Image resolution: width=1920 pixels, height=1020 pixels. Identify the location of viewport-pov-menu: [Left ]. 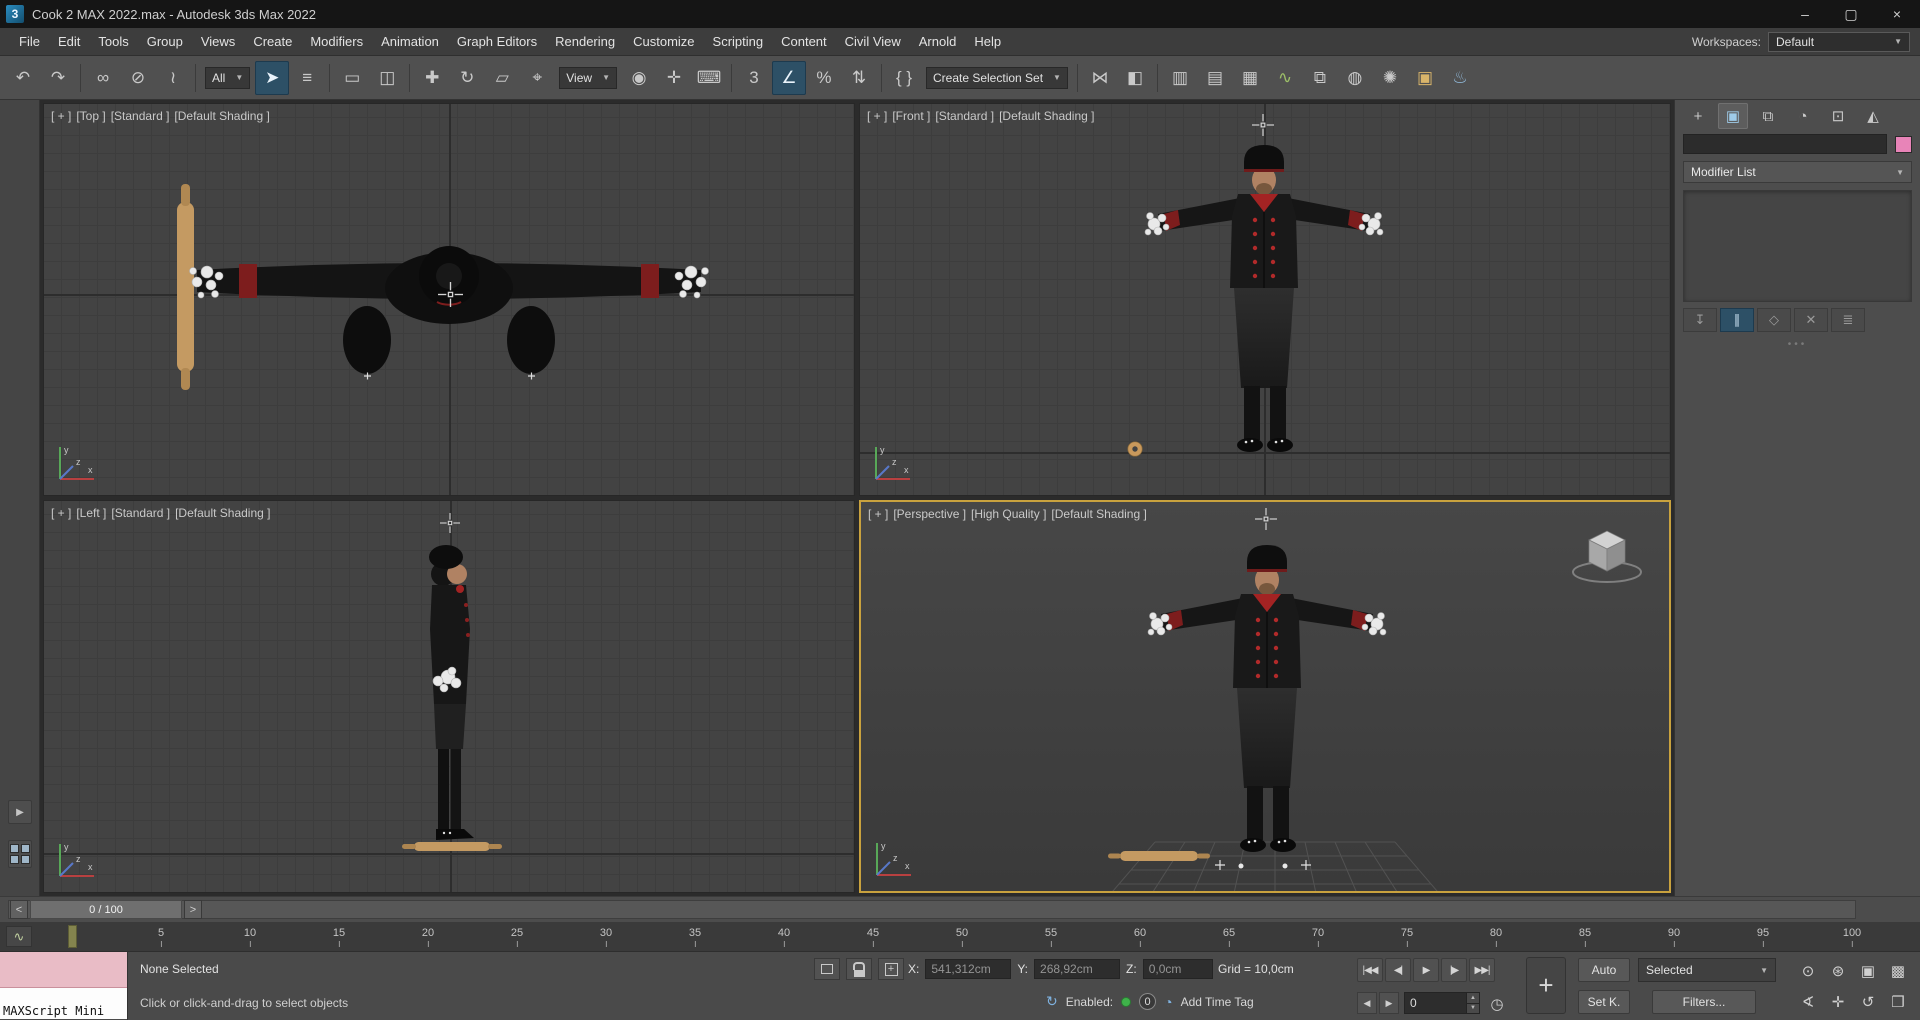
(91, 513).